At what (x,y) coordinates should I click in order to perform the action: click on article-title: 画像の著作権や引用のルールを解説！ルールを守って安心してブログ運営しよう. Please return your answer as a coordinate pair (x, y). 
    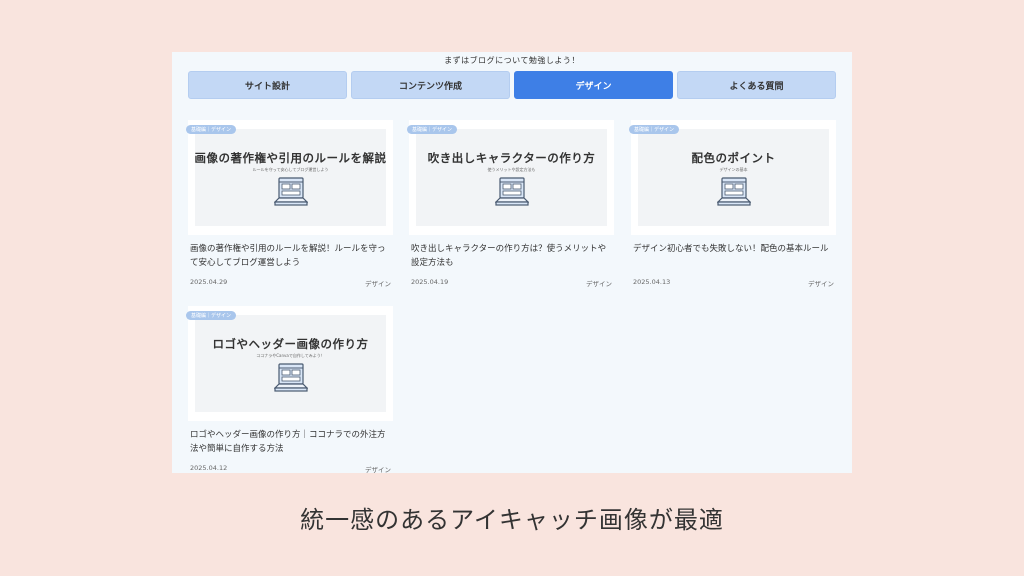
    Looking at the image, I should click on (290, 256).